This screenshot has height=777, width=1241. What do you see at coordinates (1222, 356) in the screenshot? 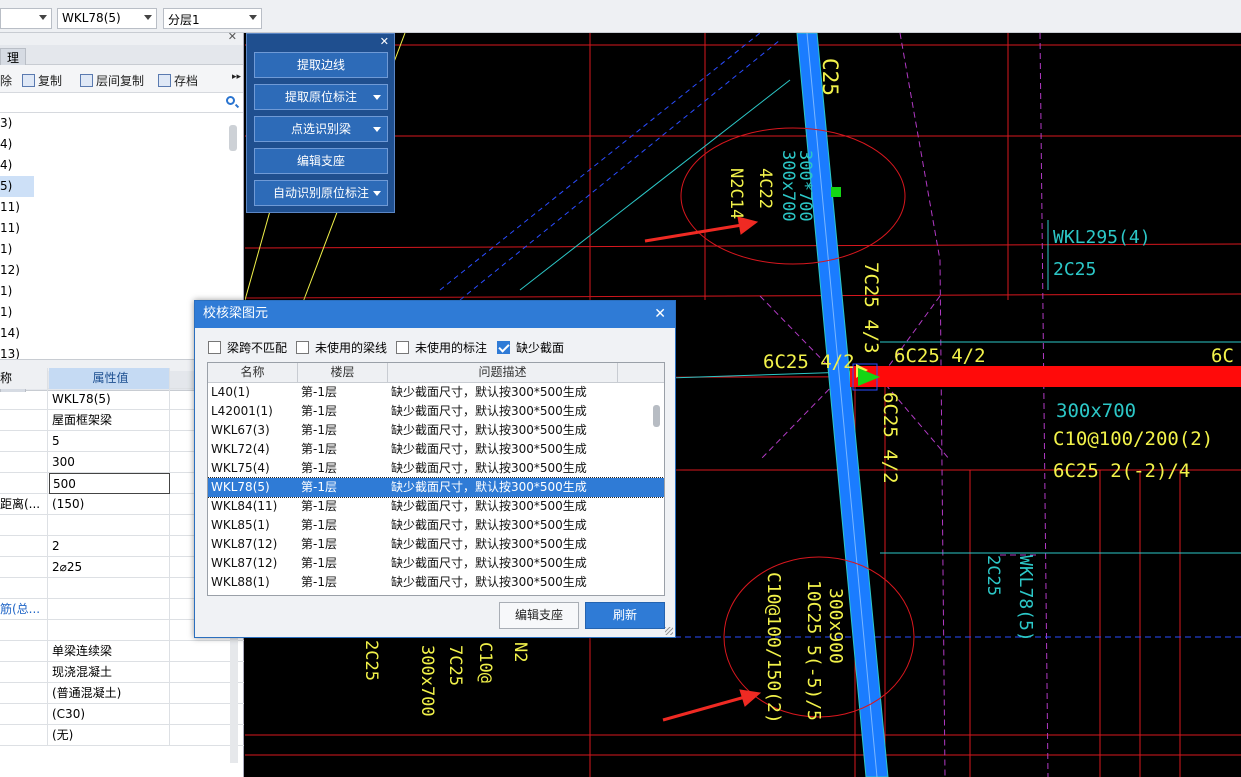
I see `cad-label: 6C` at bounding box center [1222, 356].